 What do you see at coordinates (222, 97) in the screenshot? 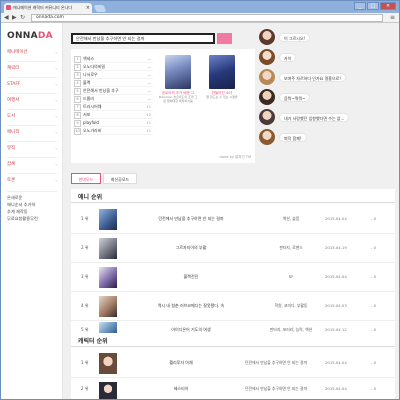
I see `featured-subtext: 말 만드는 수 있는 시절을` at bounding box center [222, 97].